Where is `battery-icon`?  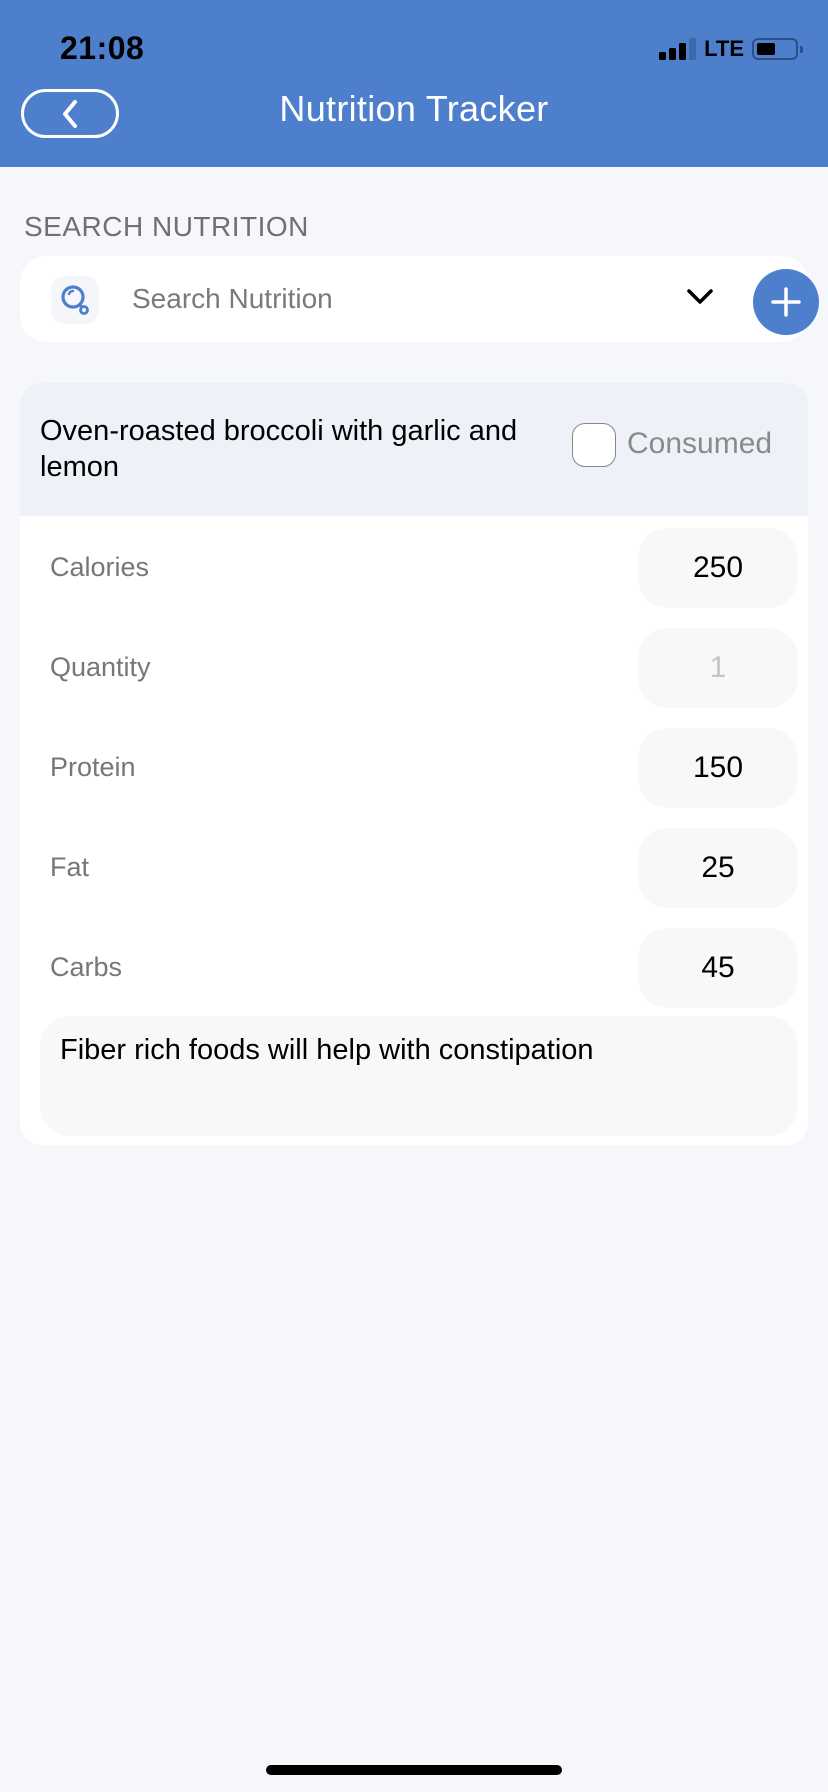 battery-icon is located at coordinates (777, 49).